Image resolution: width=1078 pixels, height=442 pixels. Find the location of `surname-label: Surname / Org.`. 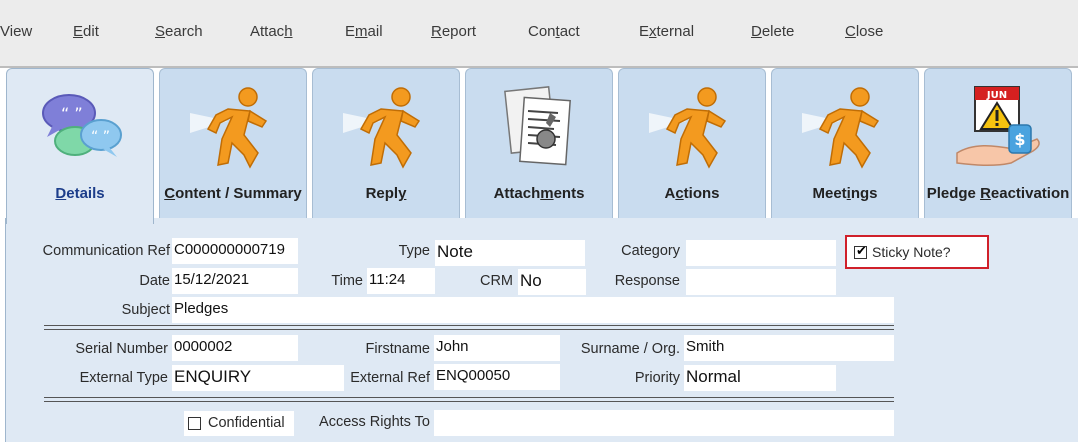

surname-label: Surname / Org. is located at coordinates (630, 349).